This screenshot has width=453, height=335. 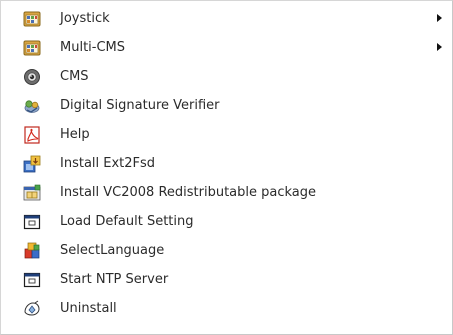 What do you see at coordinates (226, 309) in the screenshot?
I see `menu-item-uninstall: Uninstall` at bounding box center [226, 309].